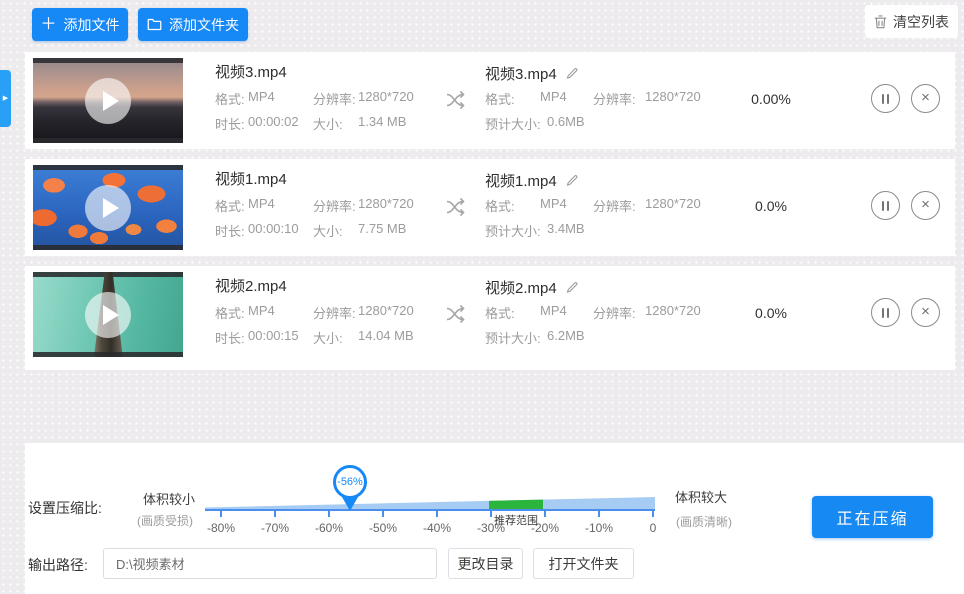  I want to click on tick-label: -60%, so click(329, 528).